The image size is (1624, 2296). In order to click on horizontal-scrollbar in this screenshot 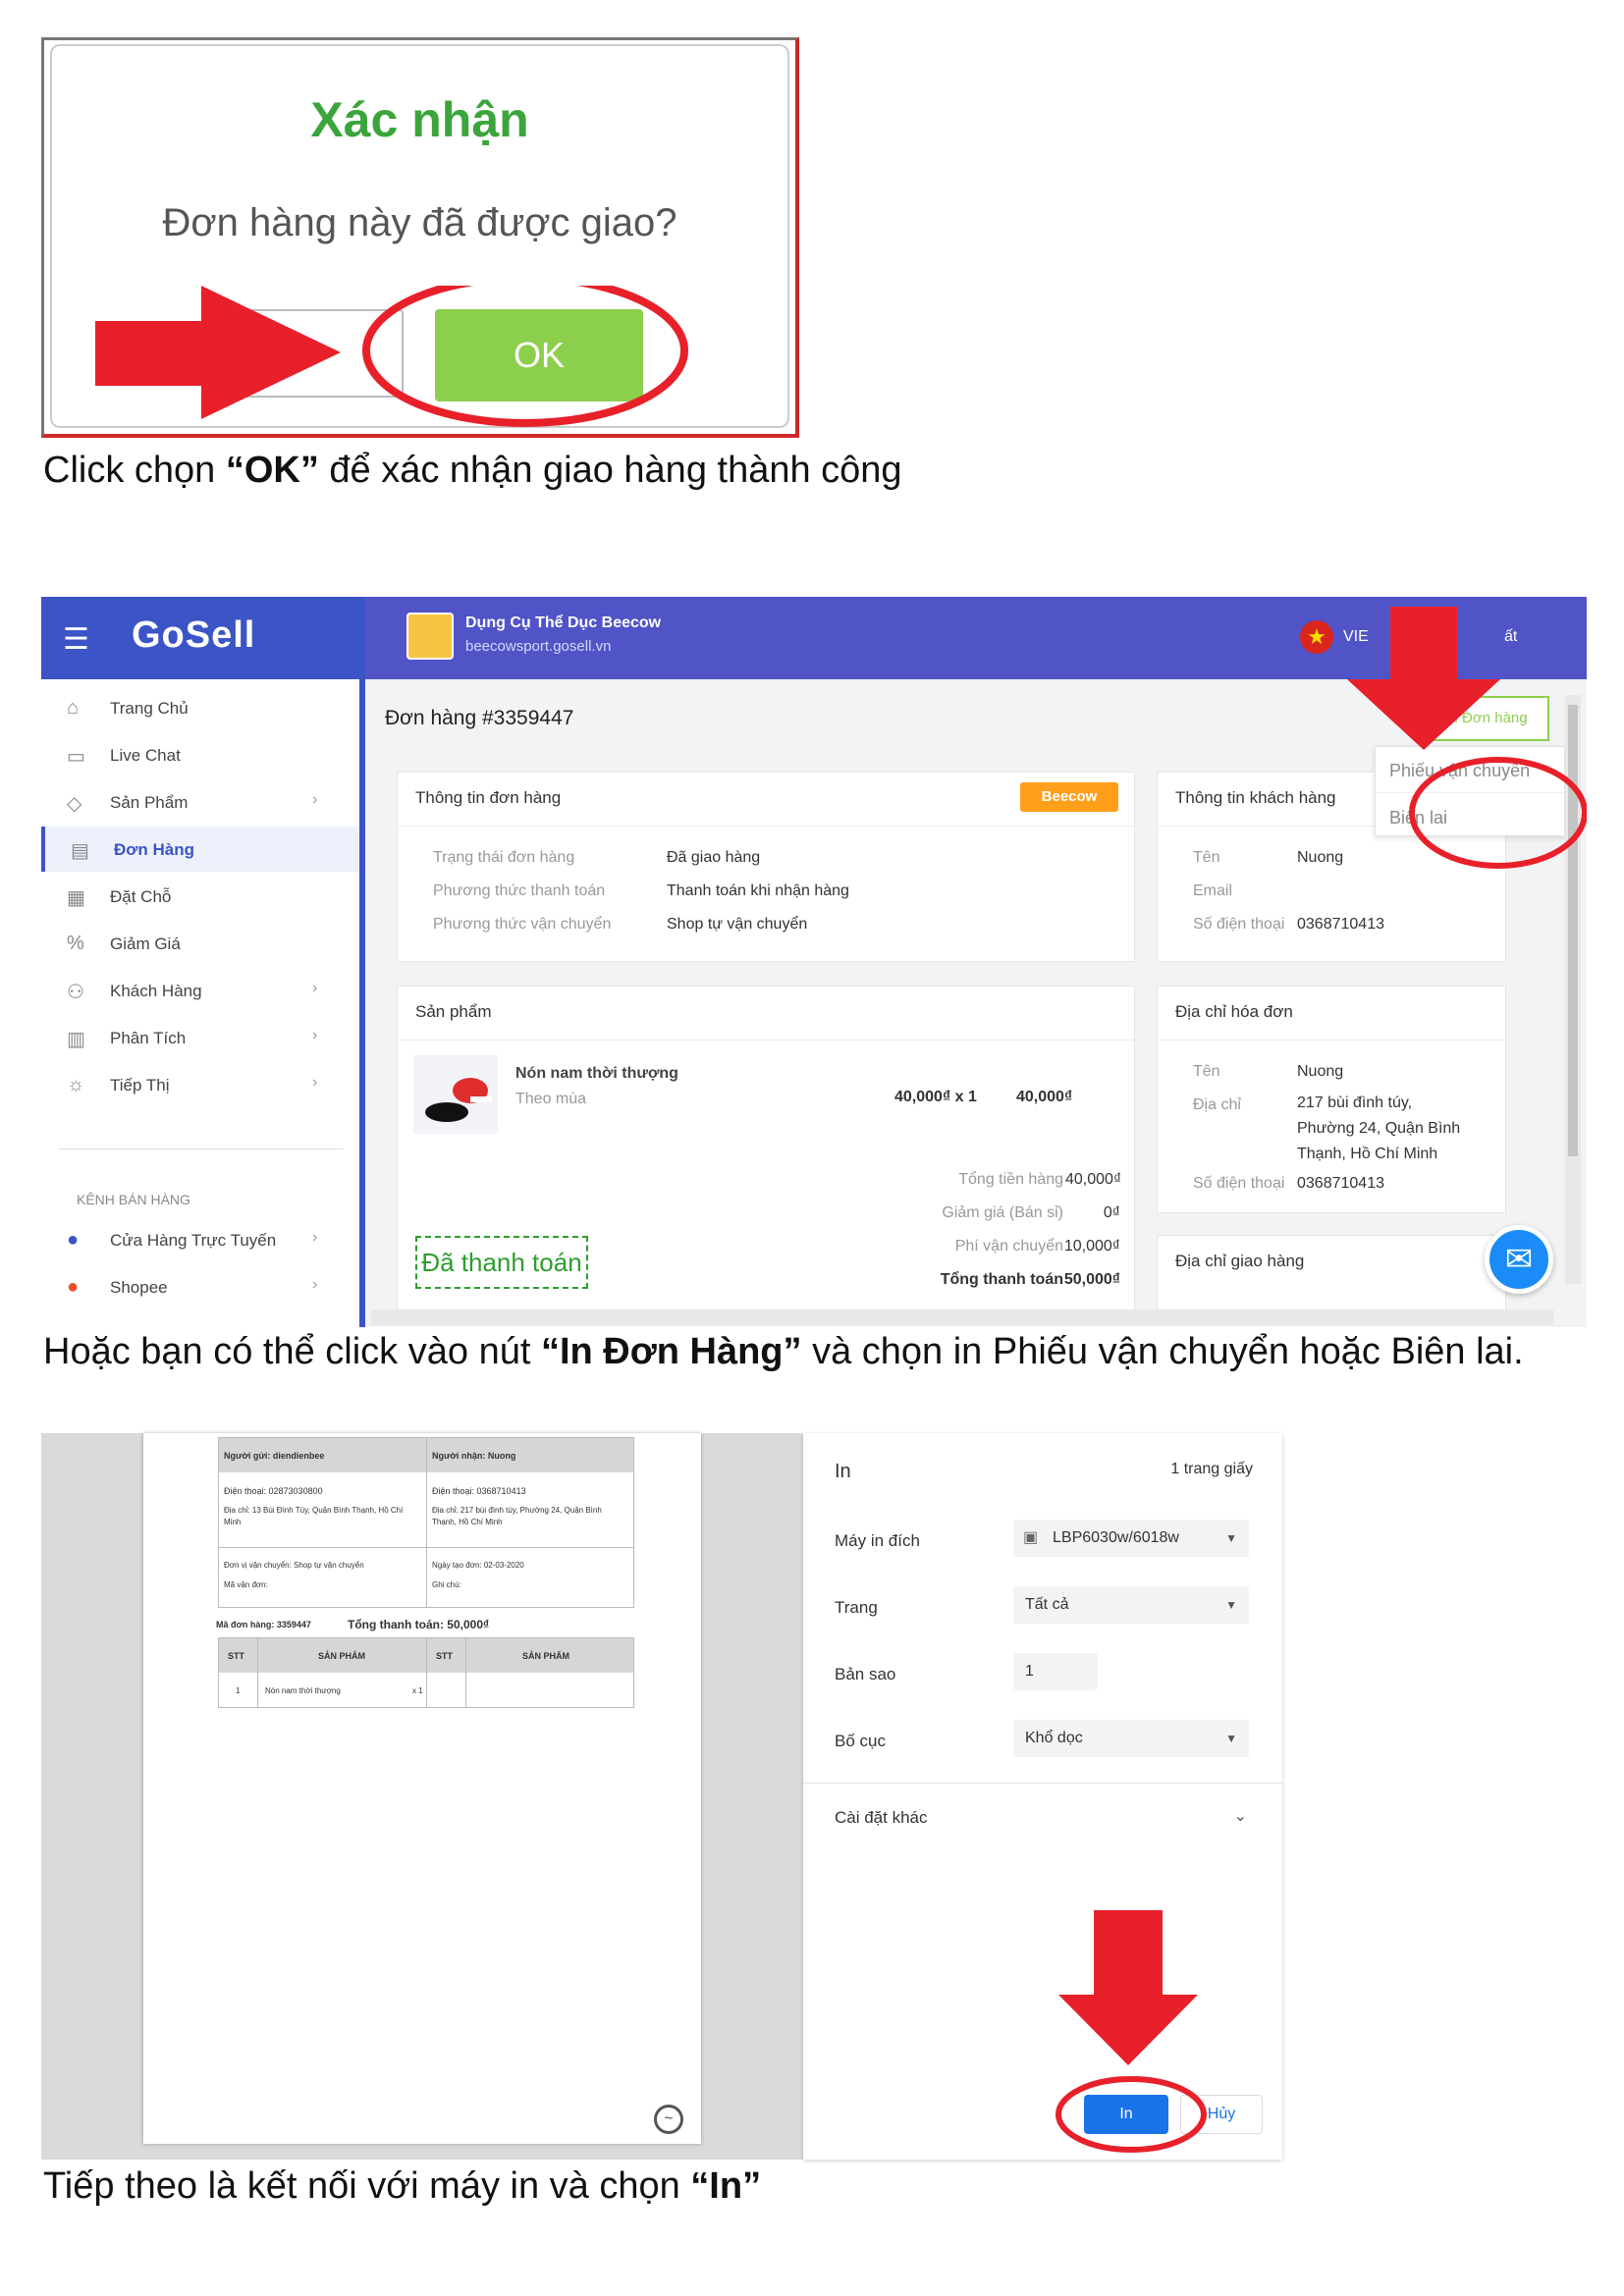, I will do `click(962, 1317)`.